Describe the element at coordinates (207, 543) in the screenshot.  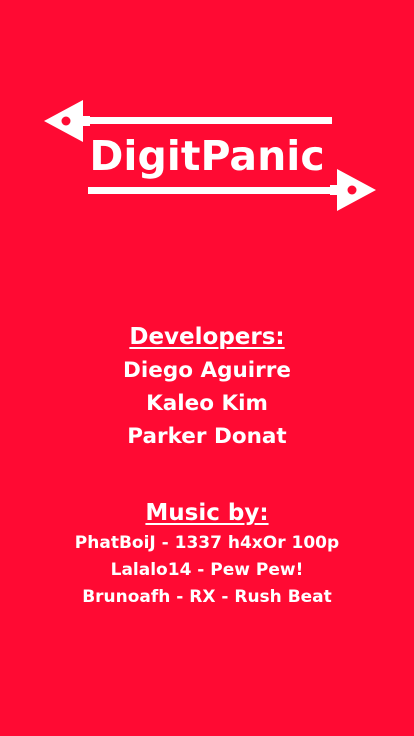
I see `music-track: PhatBoiJ - 1337 h4xOr 100p` at that location.